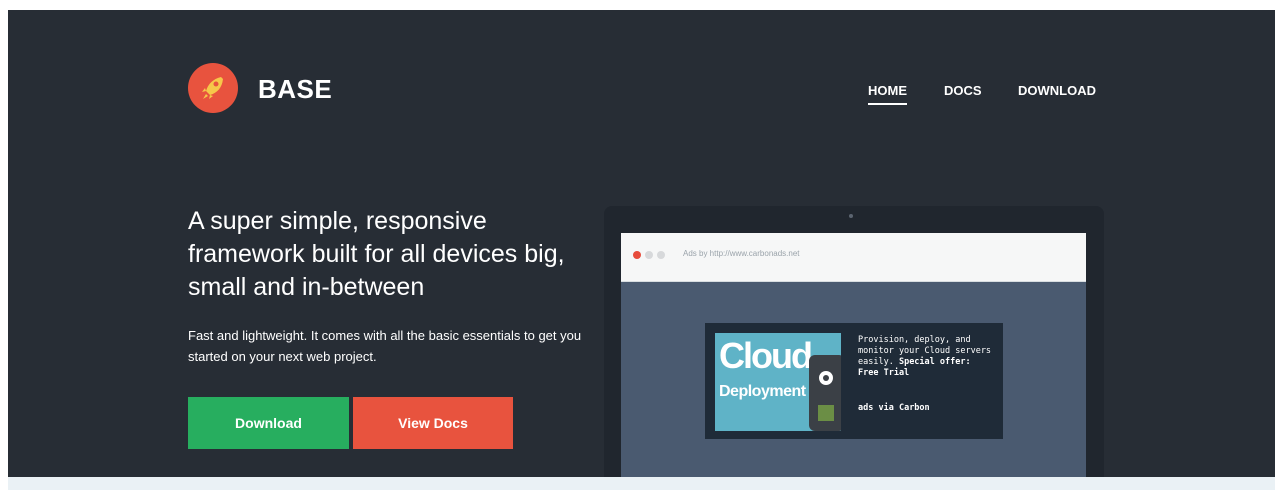 The width and height of the screenshot is (1277, 490). Describe the element at coordinates (876, 408) in the screenshot. I see `ad-via-prefix: ads via` at that location.